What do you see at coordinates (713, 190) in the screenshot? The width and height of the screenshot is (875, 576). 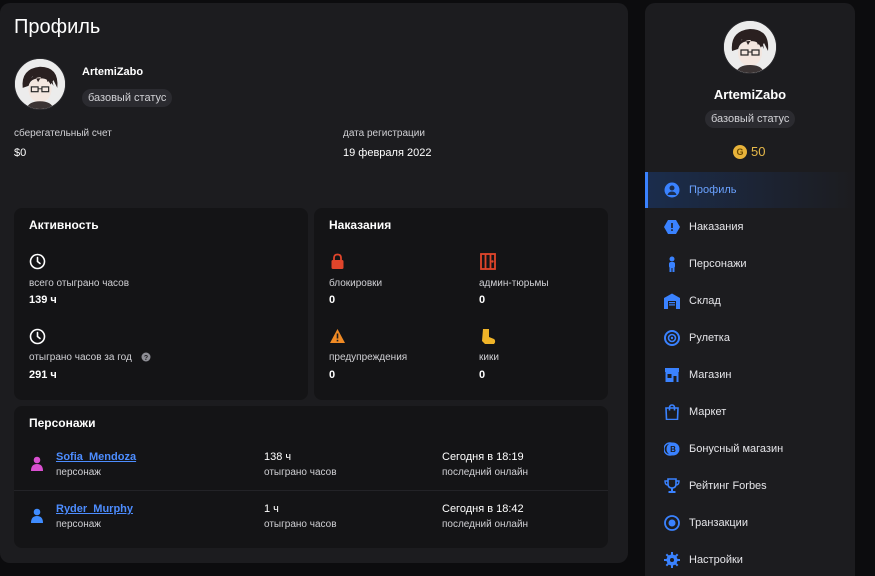 I see `sidebar-item-label: Профиль` at bounding box center [713, 190].